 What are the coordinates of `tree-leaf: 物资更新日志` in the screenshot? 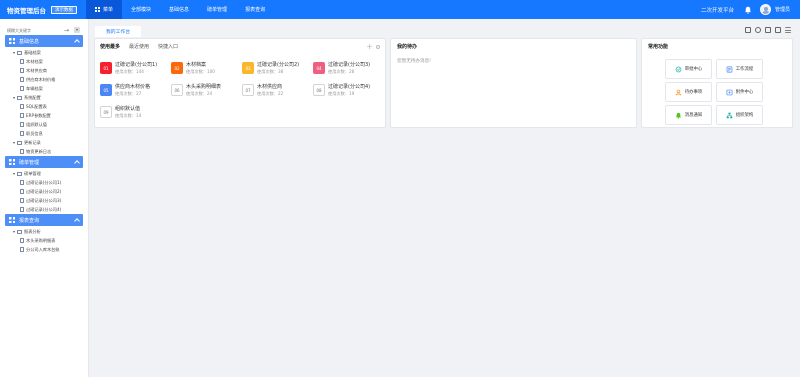 It's located at (44, 151).